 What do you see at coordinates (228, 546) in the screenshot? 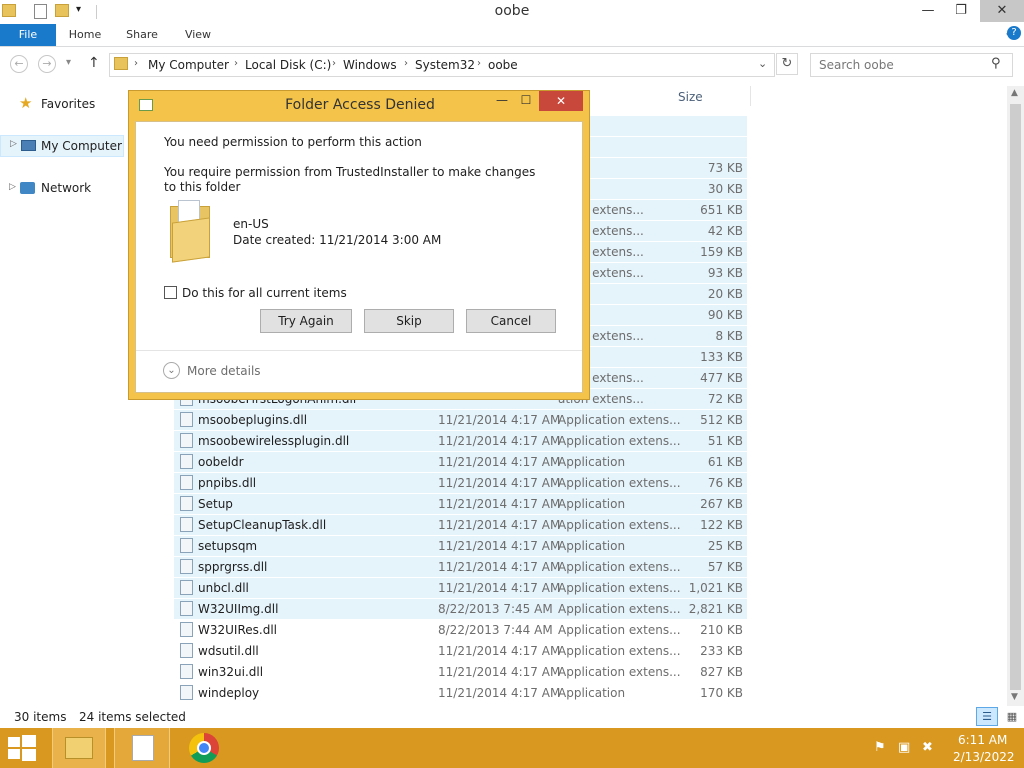
I see `file-name: setupsqm` at bounding box center [228, 546].